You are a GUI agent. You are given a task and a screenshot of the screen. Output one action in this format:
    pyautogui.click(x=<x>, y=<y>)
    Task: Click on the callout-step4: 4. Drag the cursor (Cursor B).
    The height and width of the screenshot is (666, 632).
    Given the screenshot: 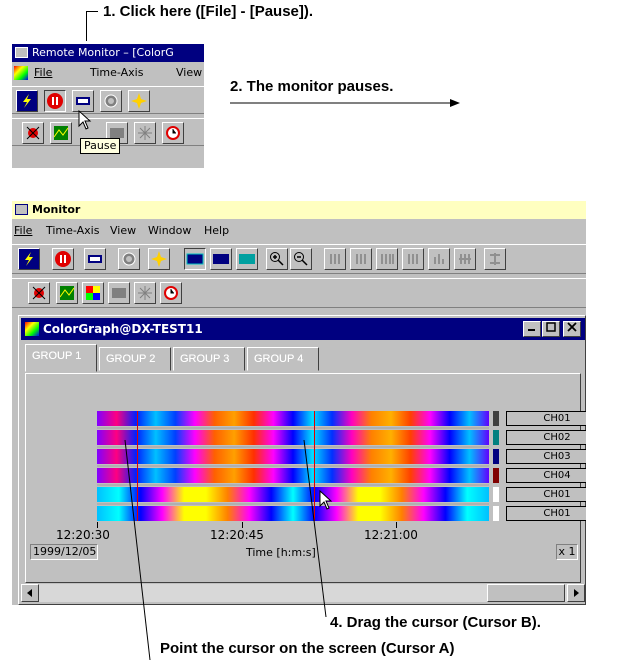 What is the action you would take?
    pyautogui.click(x=435, y=622)
    